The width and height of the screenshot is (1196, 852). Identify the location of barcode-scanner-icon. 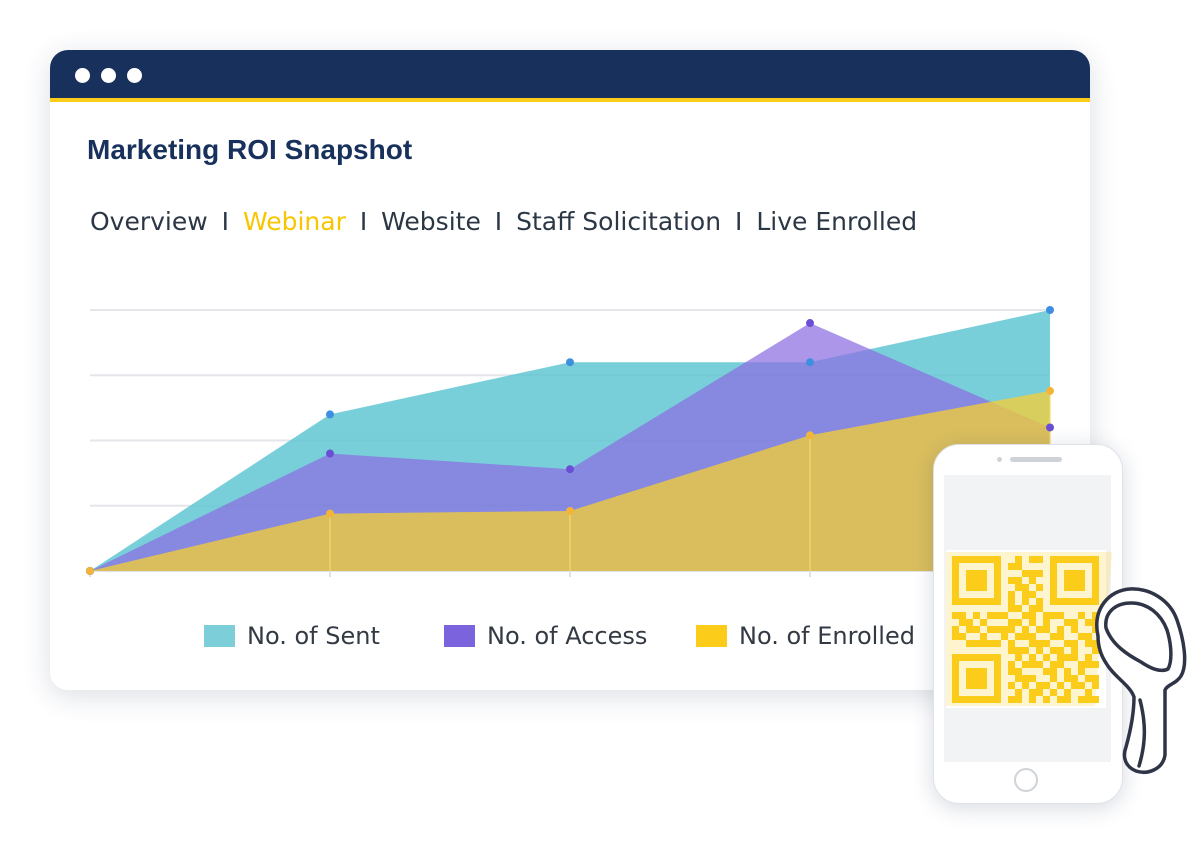
(1066, 663).